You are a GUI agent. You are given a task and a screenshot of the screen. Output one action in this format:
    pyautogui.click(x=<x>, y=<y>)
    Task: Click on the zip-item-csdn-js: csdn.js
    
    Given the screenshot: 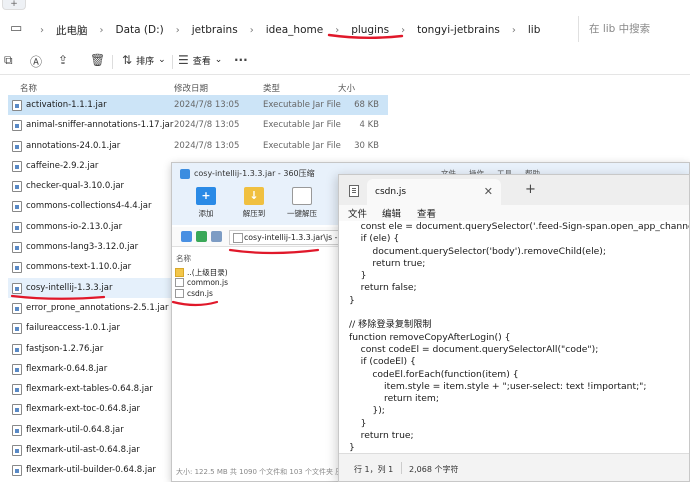 What is the action you would take?
    pyautogui.click(x=194, y=293)
    